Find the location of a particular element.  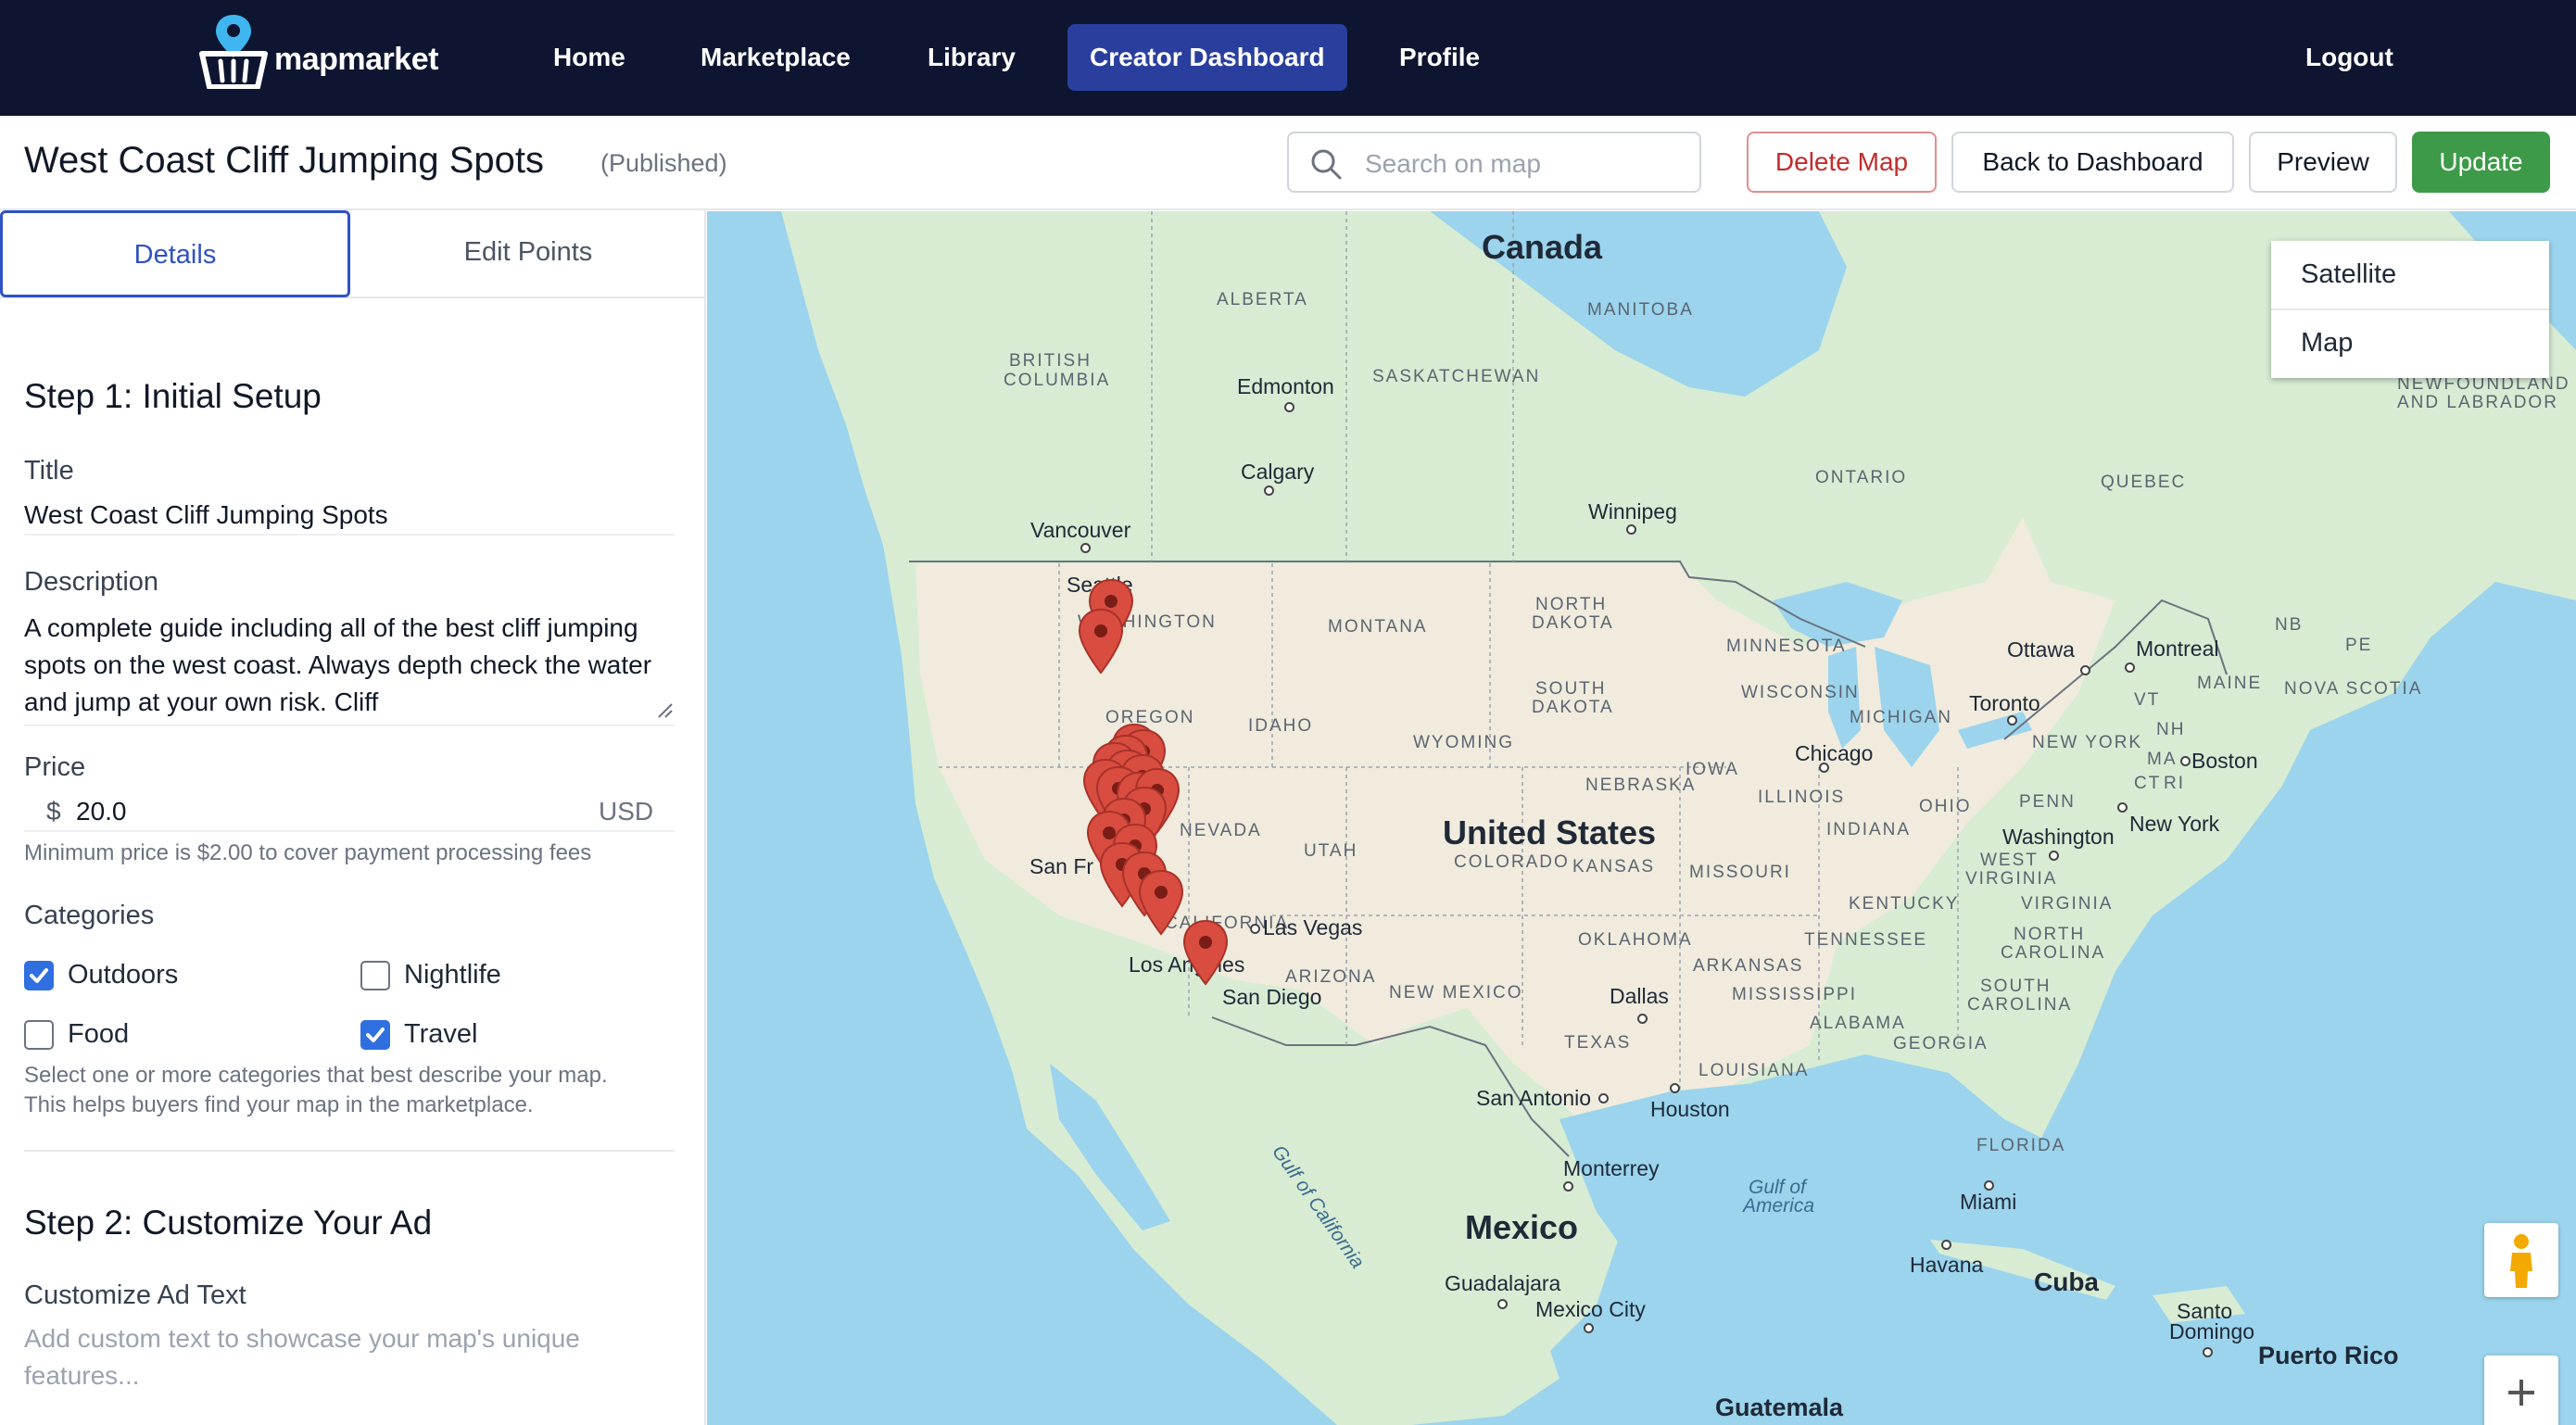

step1-title: Step 1: Initial Setup is located at coordinates (173, 396).